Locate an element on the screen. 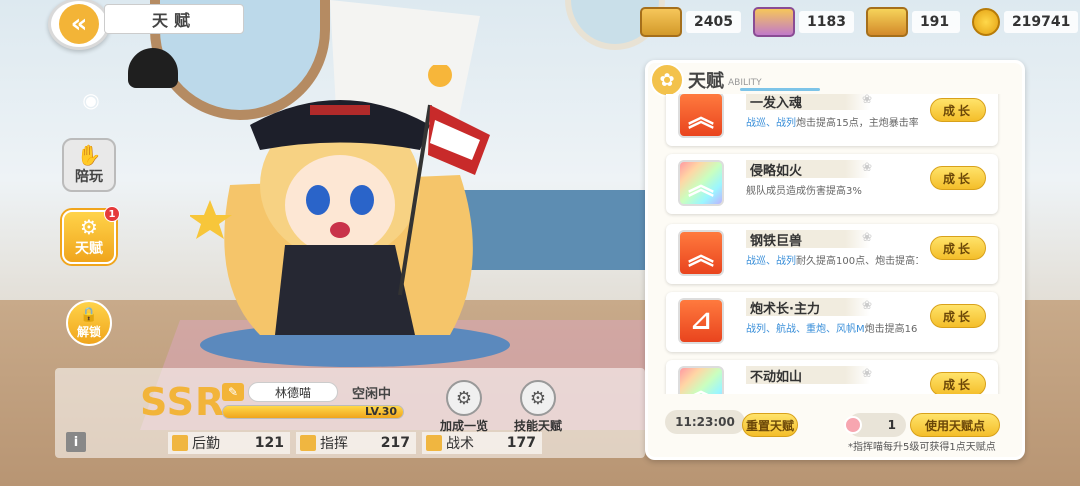 This screenshot has width=1080, height=486. resource-bar: 2405 1183 191 219741 is located at coordinates (860, 22).